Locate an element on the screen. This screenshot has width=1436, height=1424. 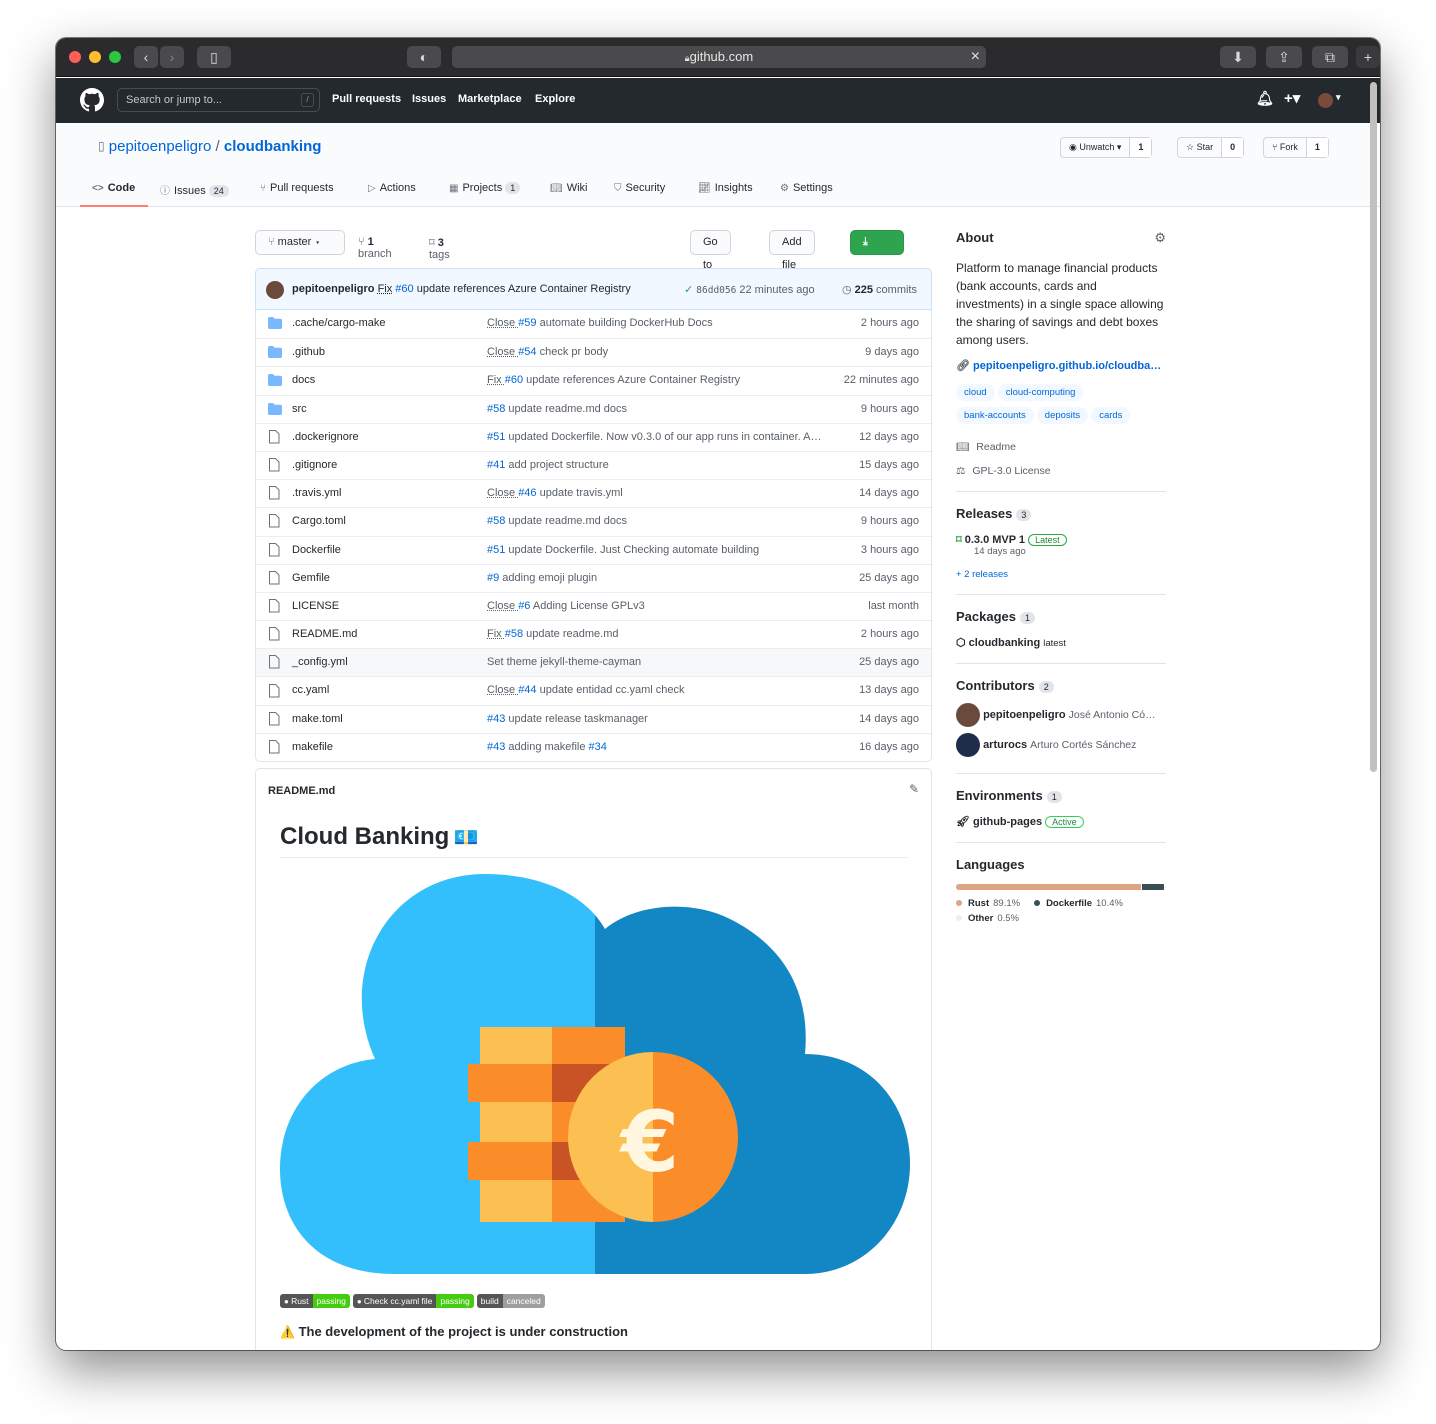
file-name: makefile is located at coordinates (312, 747).